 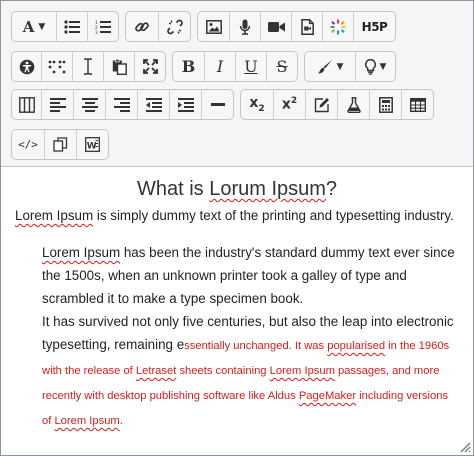 I want to click on font-size-dropdown-button: A ▼, so click(x=34, y=26).